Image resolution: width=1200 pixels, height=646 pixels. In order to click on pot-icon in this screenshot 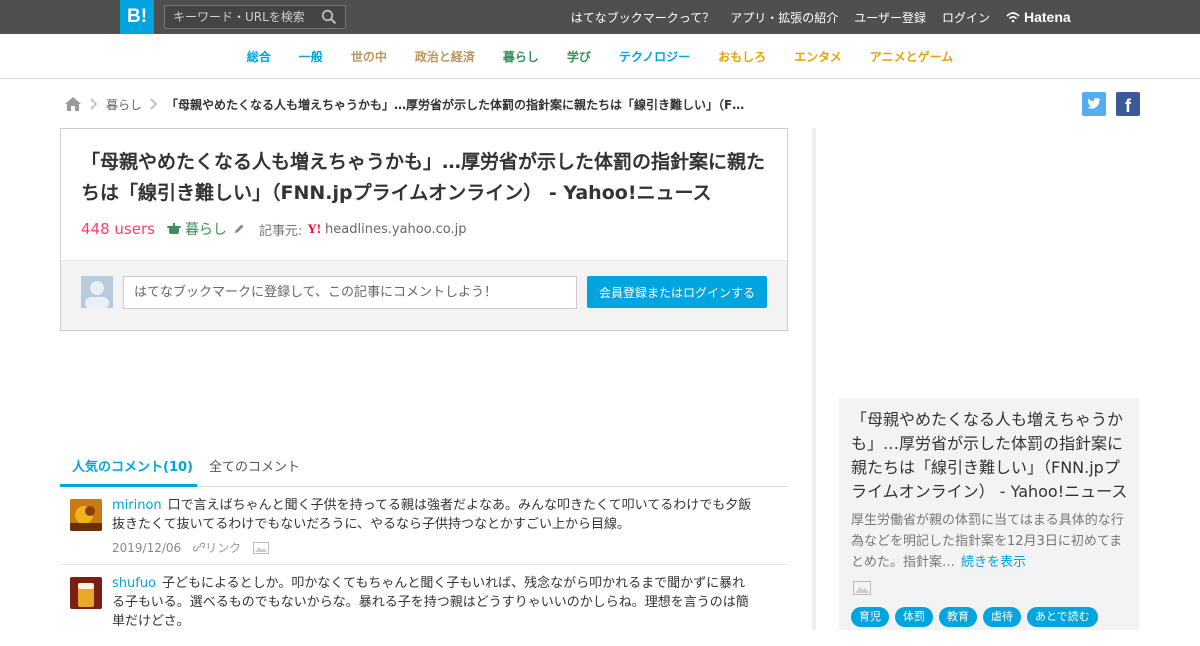, I will do `click(173, 228)`.